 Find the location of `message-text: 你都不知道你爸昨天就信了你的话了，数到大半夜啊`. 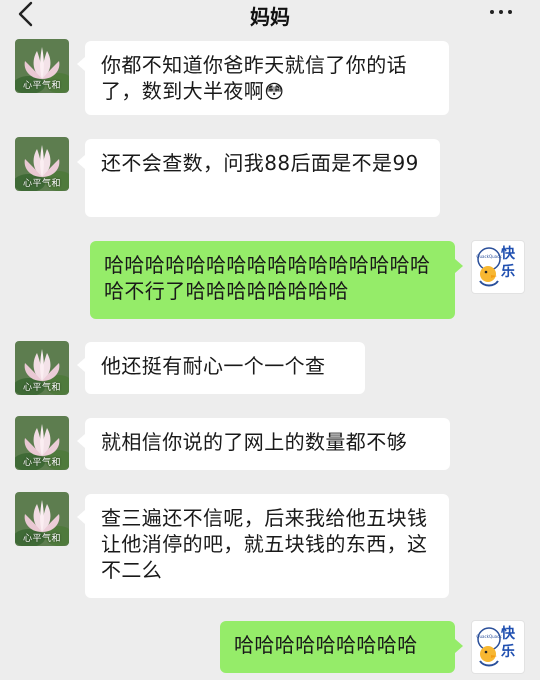

message-text: 你都不知道你爸昨天就信了你的话了，数到大半夜啊 is located at coordinates (254, 78).